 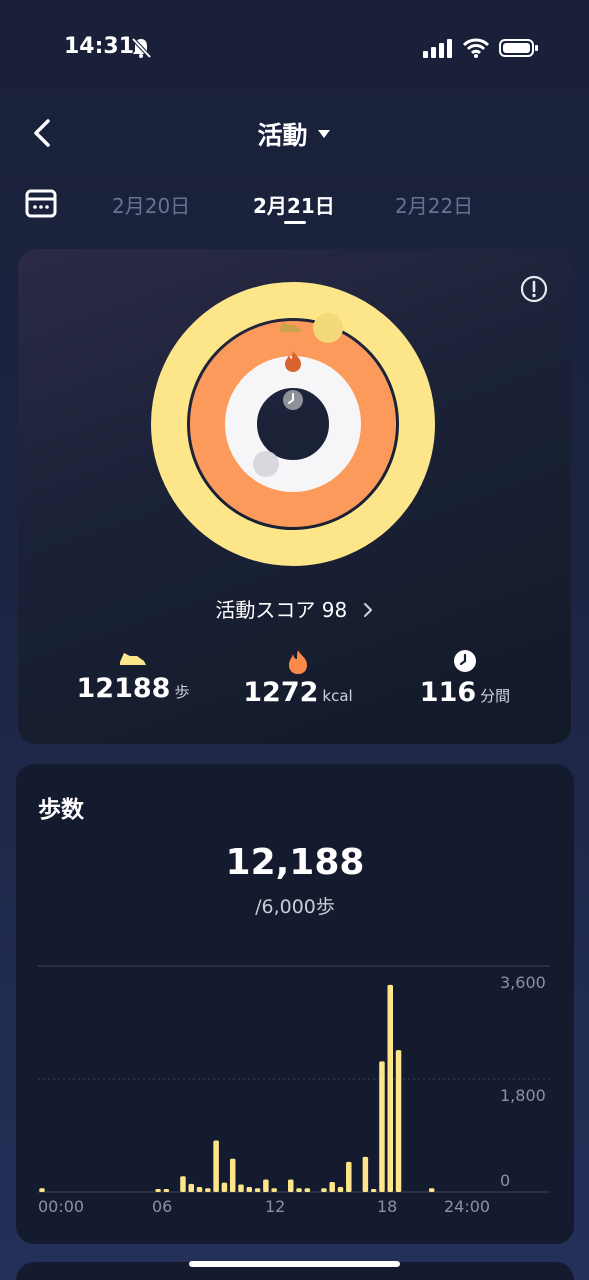 What do you see at coordinates (182, 692) in the screenshot?
I see `steps-unit: 歩` at bounding box center [182, 692].